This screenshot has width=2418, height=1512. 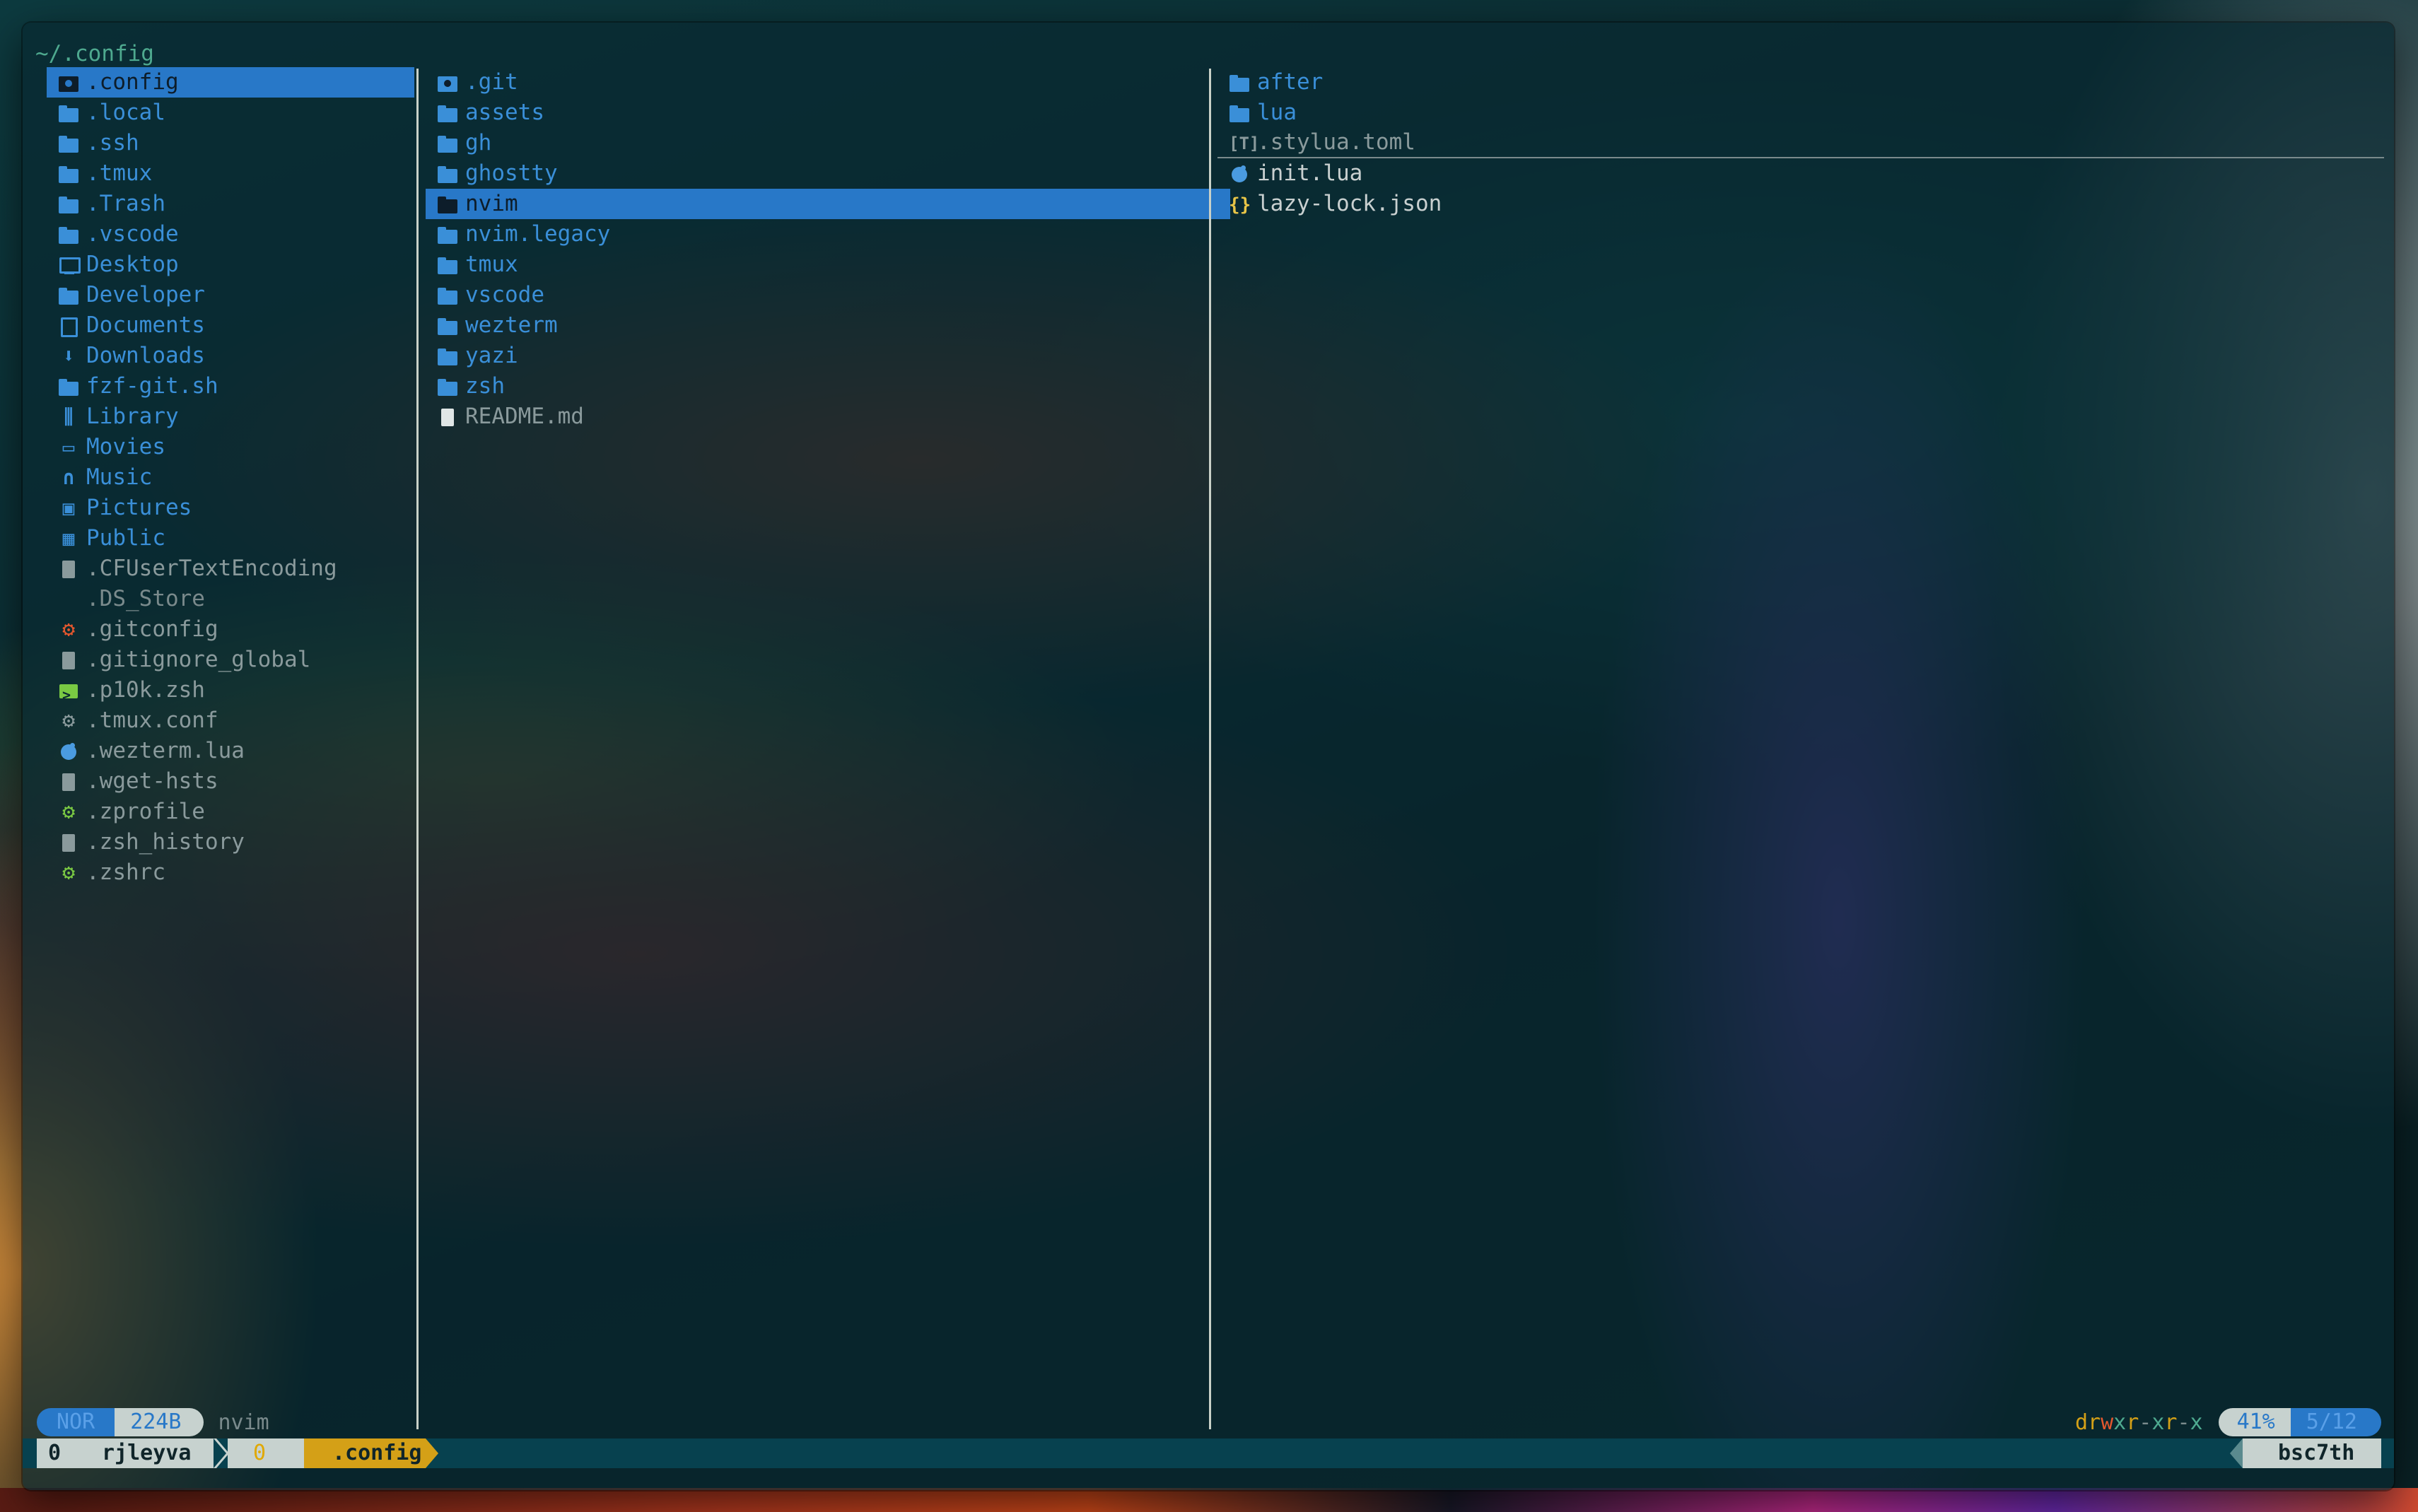 I want to click on file-entry: .tmux, so click(x=230, y=173).